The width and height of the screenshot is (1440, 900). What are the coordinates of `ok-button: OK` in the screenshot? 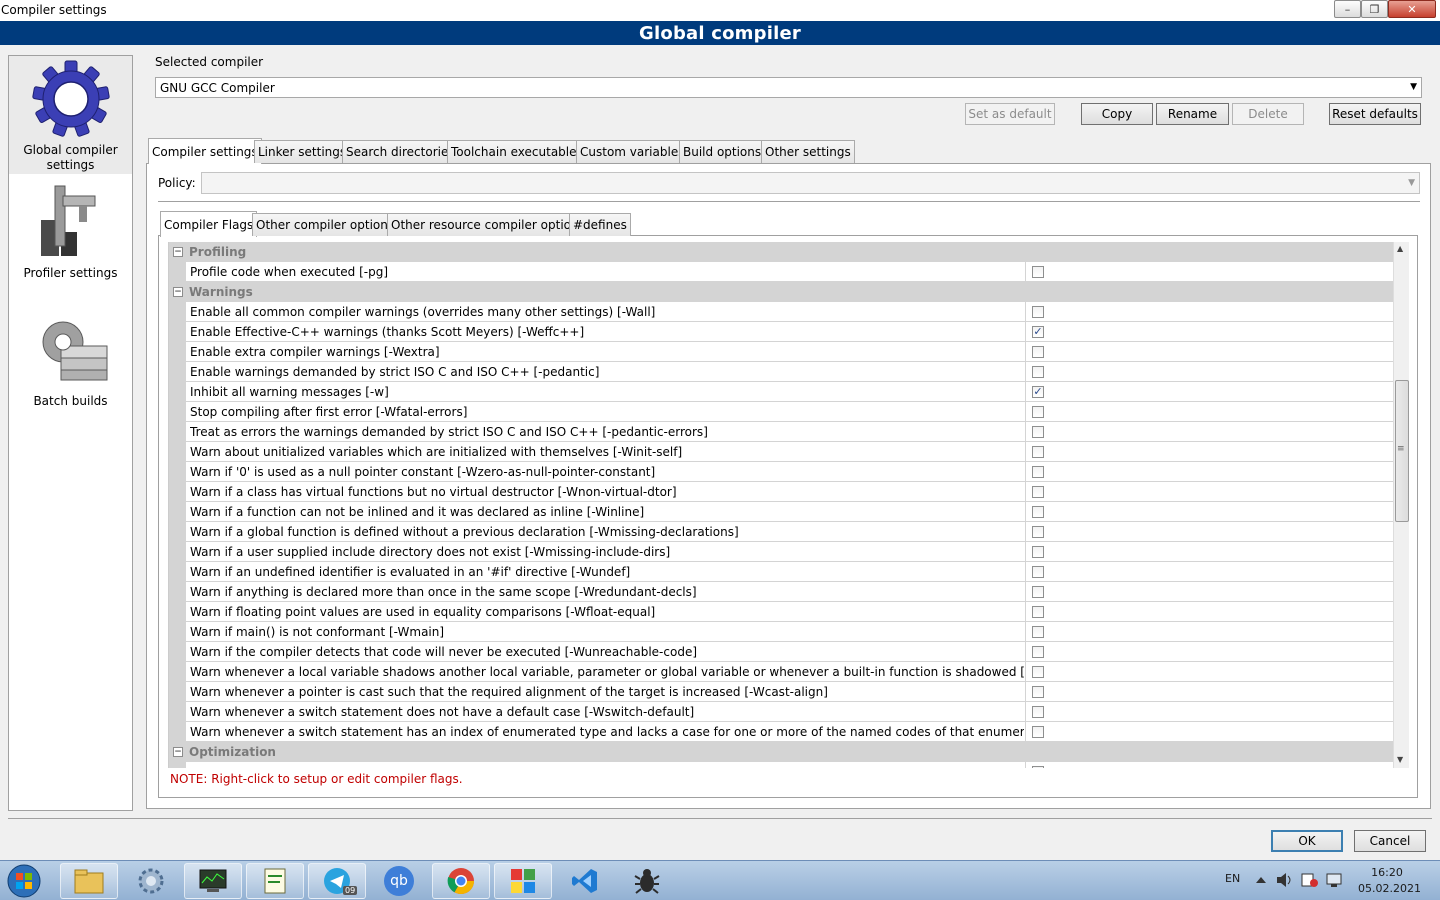 It's located at (1307, 841).